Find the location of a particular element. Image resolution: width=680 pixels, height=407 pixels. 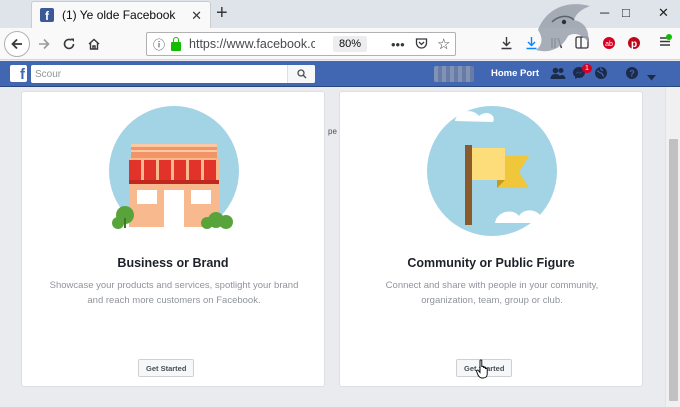

home-port-link: Home Port is located at coordinates (515, 73).